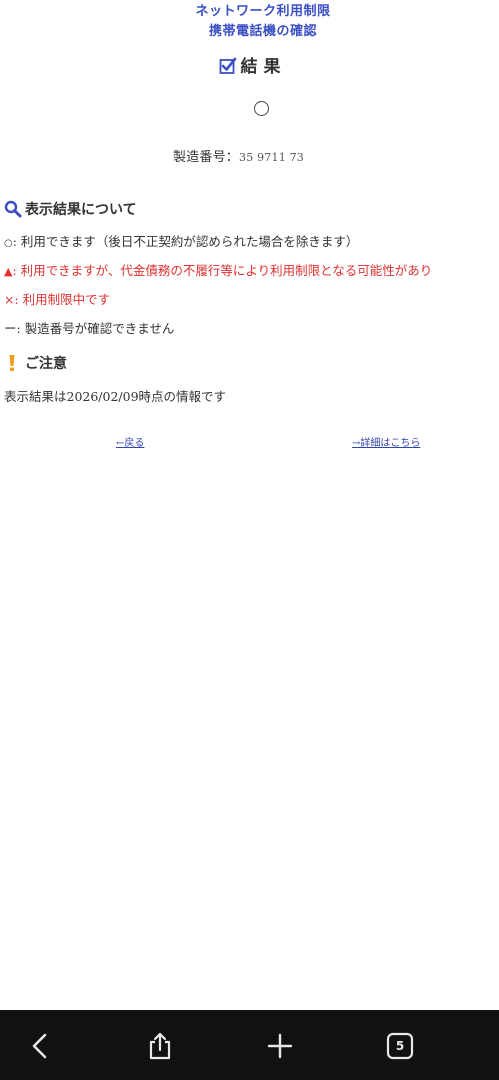 The height and width of the screenshot is (1080, 499). What do you see at coordinates (10, 328) in the screenshot?
I see `legend-symbol: ー` at bounding box center [10, 328].